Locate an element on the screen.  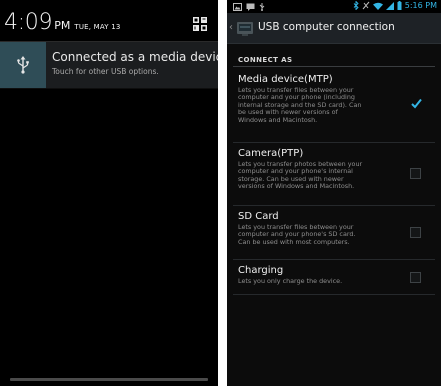
settings-app-icon is located at coordinates (245, 28).